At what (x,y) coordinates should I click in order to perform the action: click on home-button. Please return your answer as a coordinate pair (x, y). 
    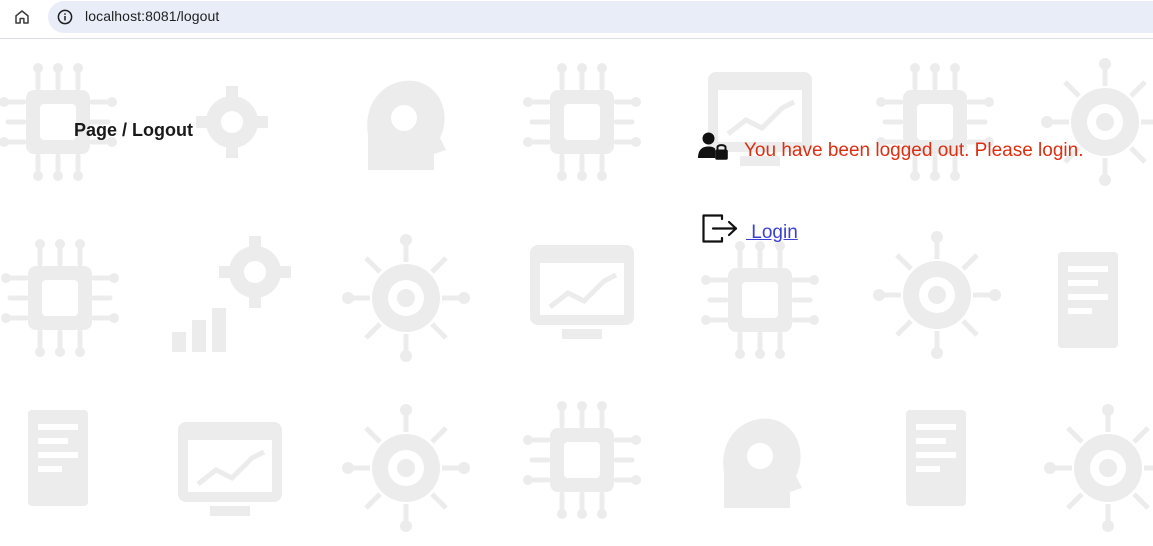
    Looking at the image, I should click on (22, 17).